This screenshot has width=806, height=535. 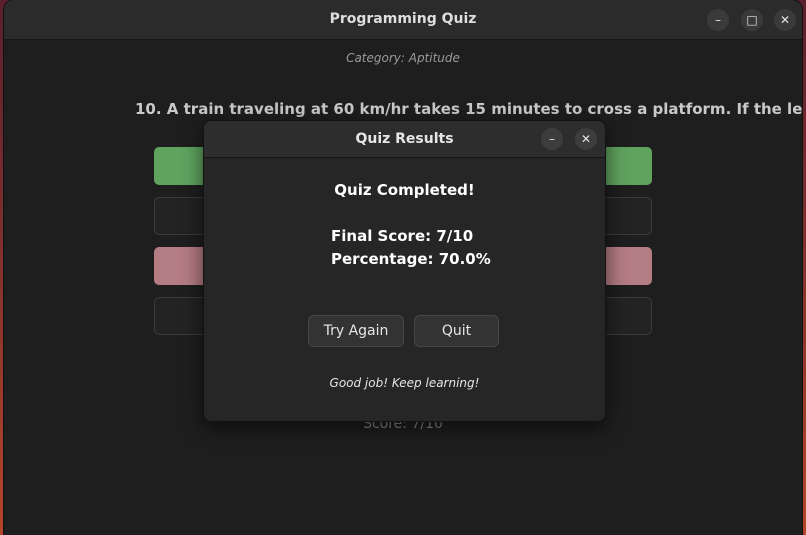 I want to click on maximize-icon: □, so click(x=752, y=20).